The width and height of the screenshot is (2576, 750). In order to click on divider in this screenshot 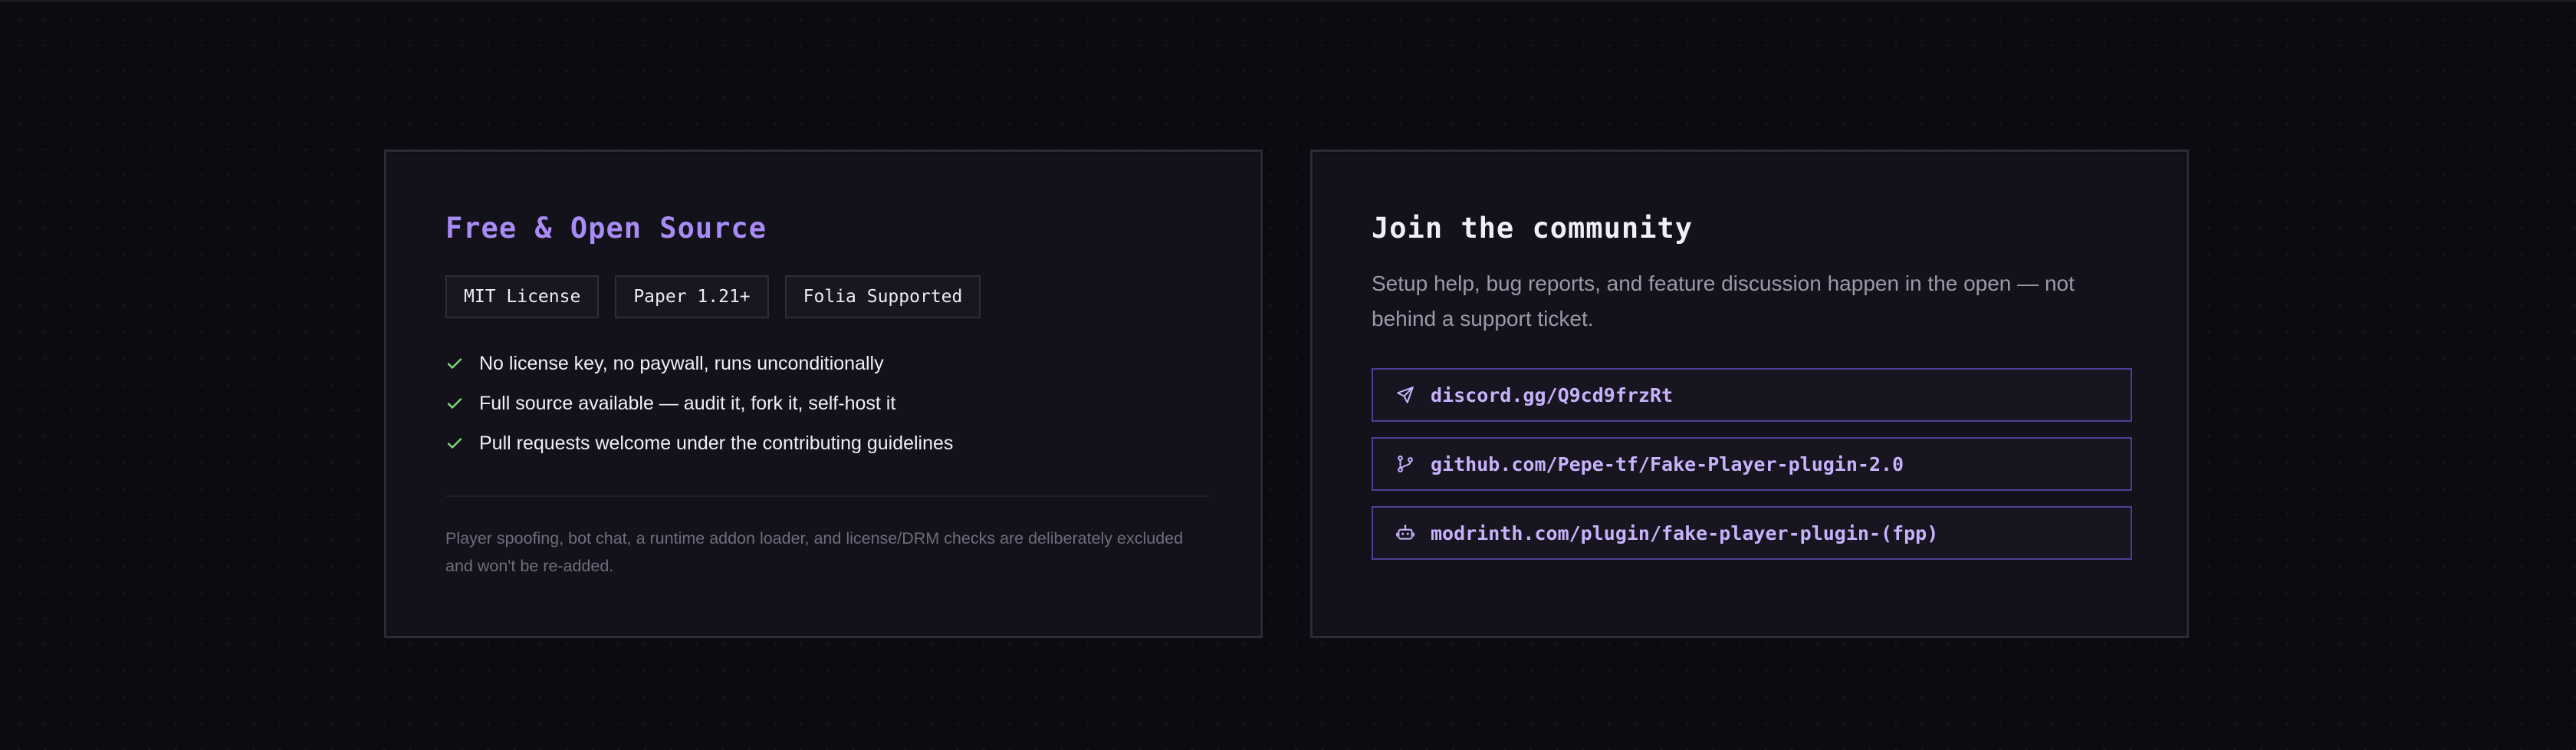, I will do `click(827, 496)`.